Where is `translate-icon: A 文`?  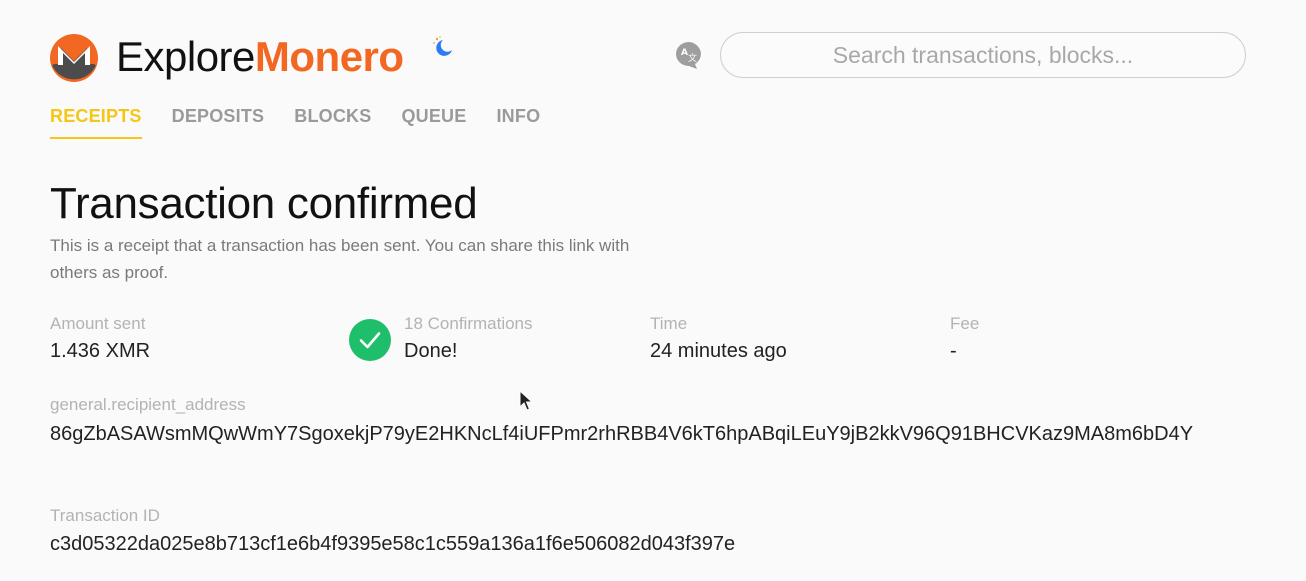
translate-icon: A 文 is located at coordinates (689, 55).